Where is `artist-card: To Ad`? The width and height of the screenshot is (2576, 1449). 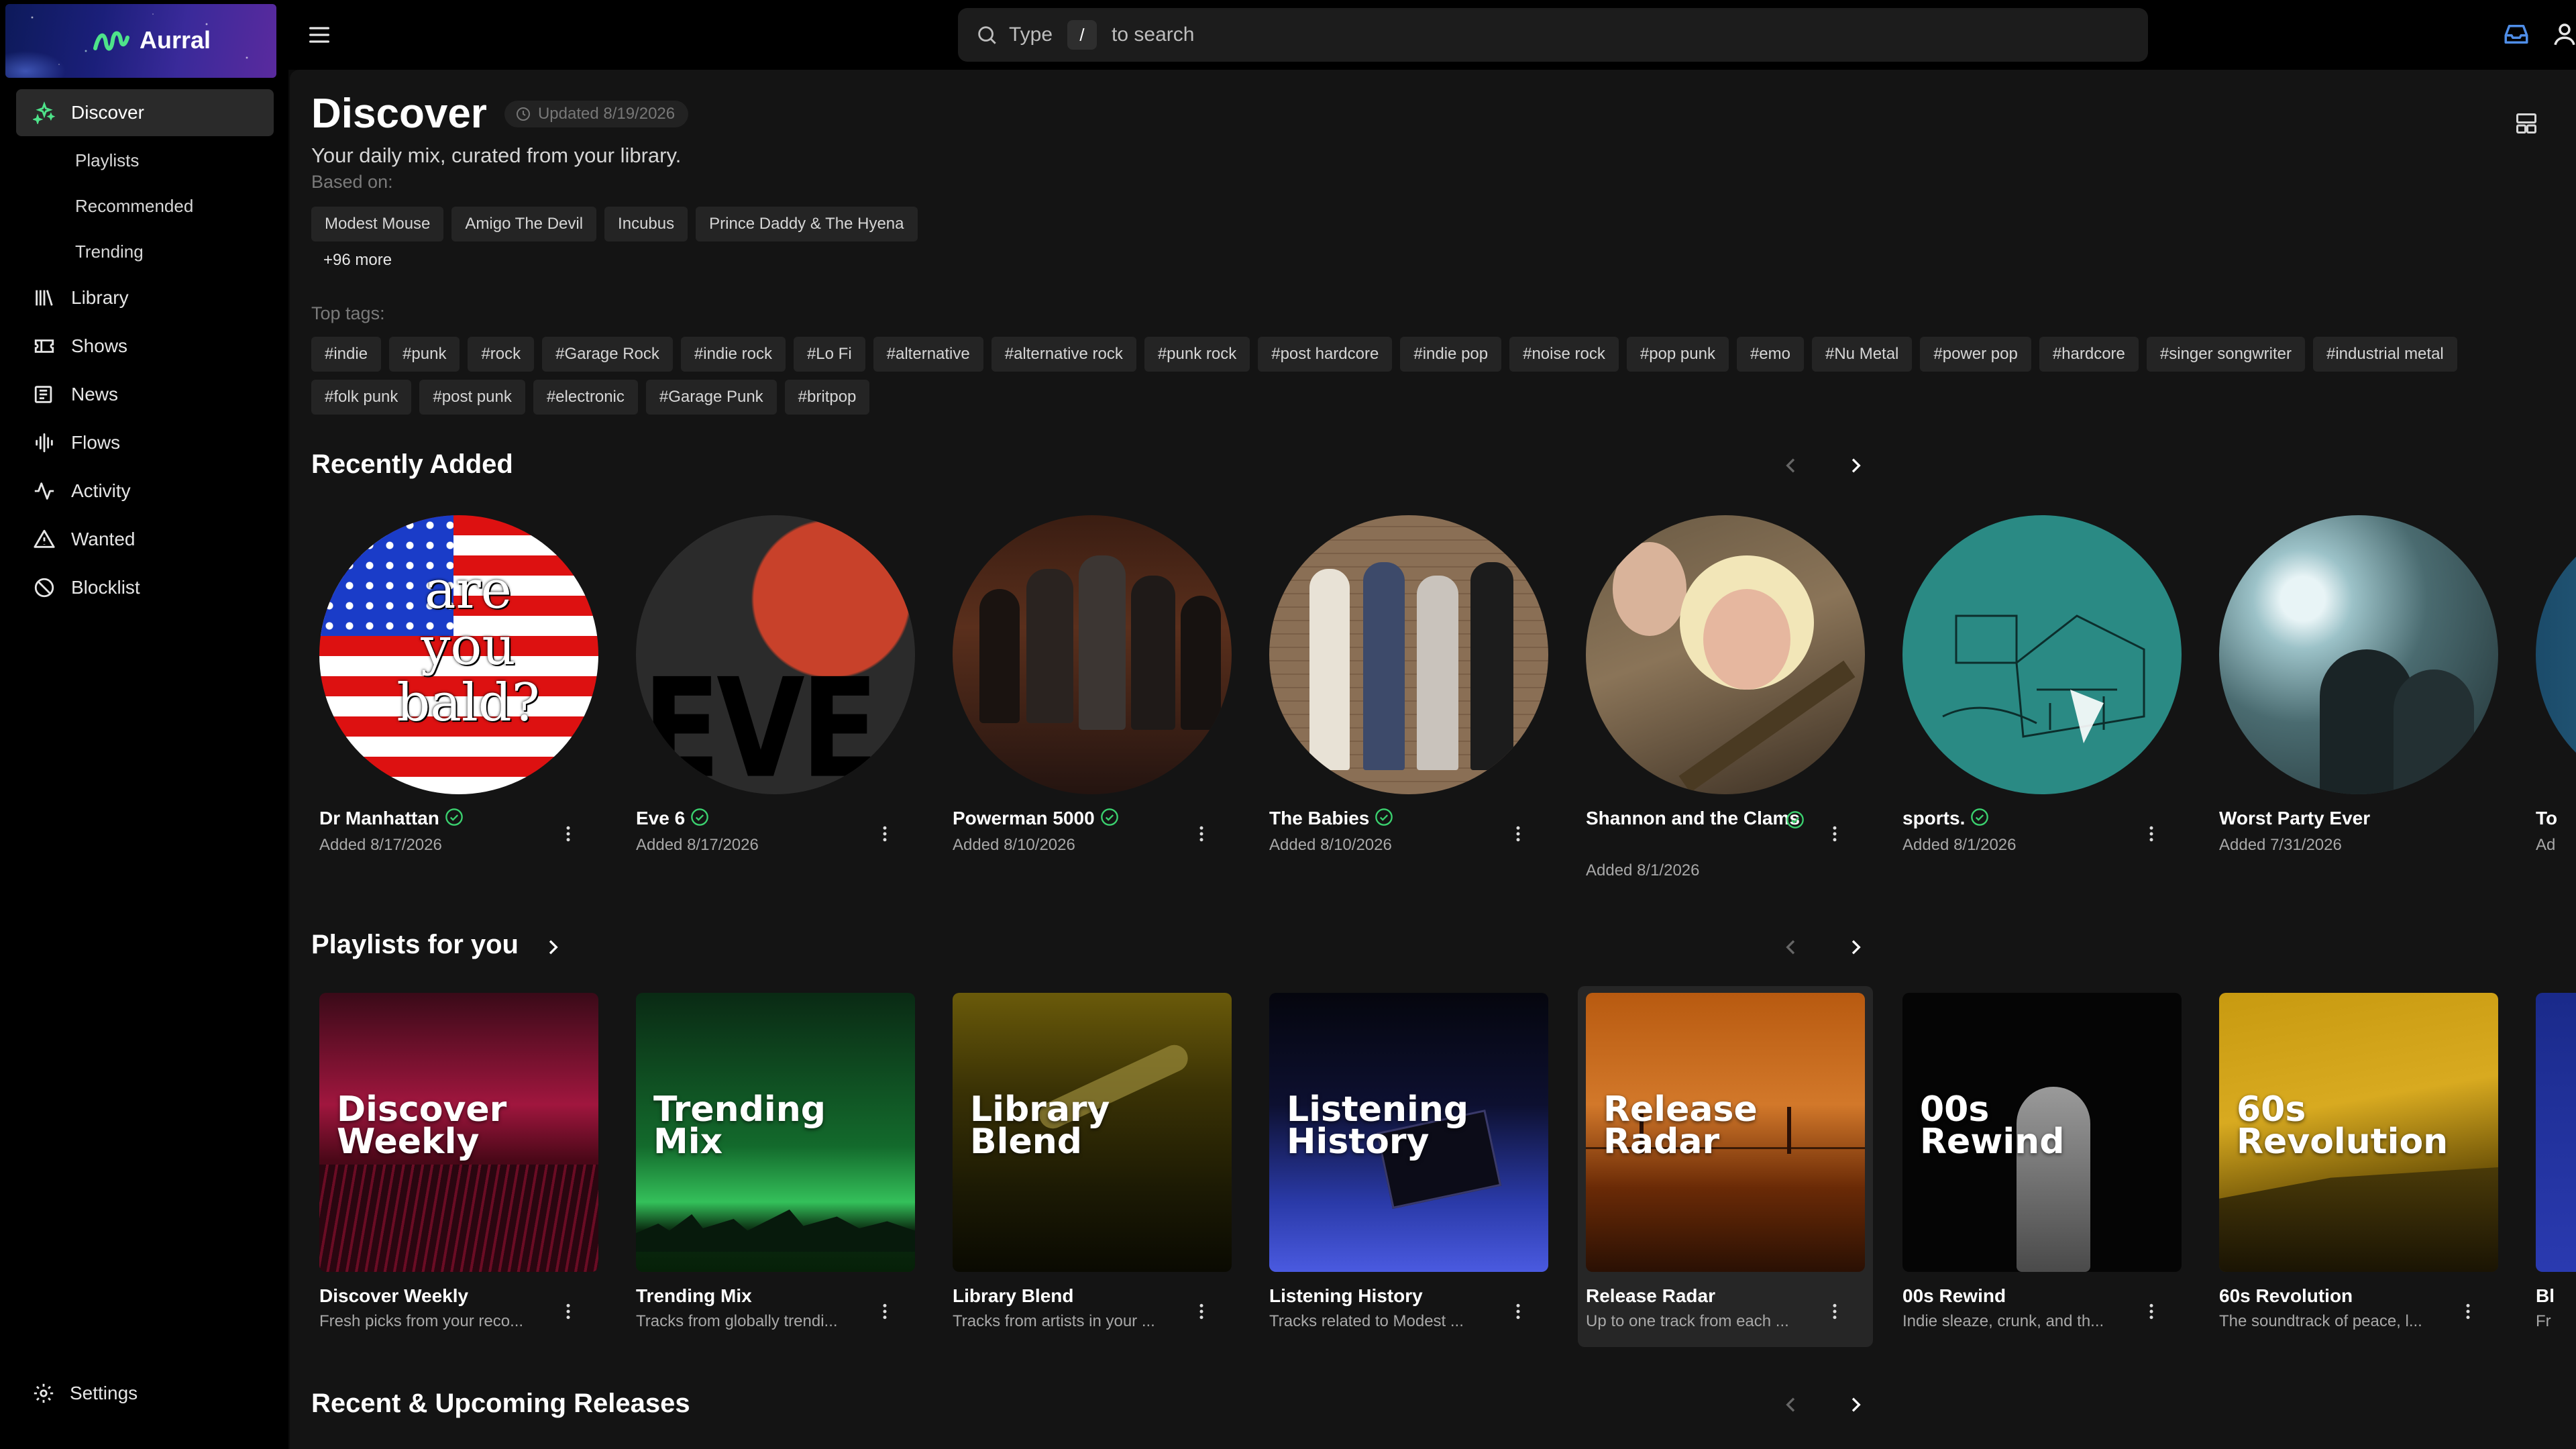 artist-card: To Ad is located at coordinates (2556, 689).